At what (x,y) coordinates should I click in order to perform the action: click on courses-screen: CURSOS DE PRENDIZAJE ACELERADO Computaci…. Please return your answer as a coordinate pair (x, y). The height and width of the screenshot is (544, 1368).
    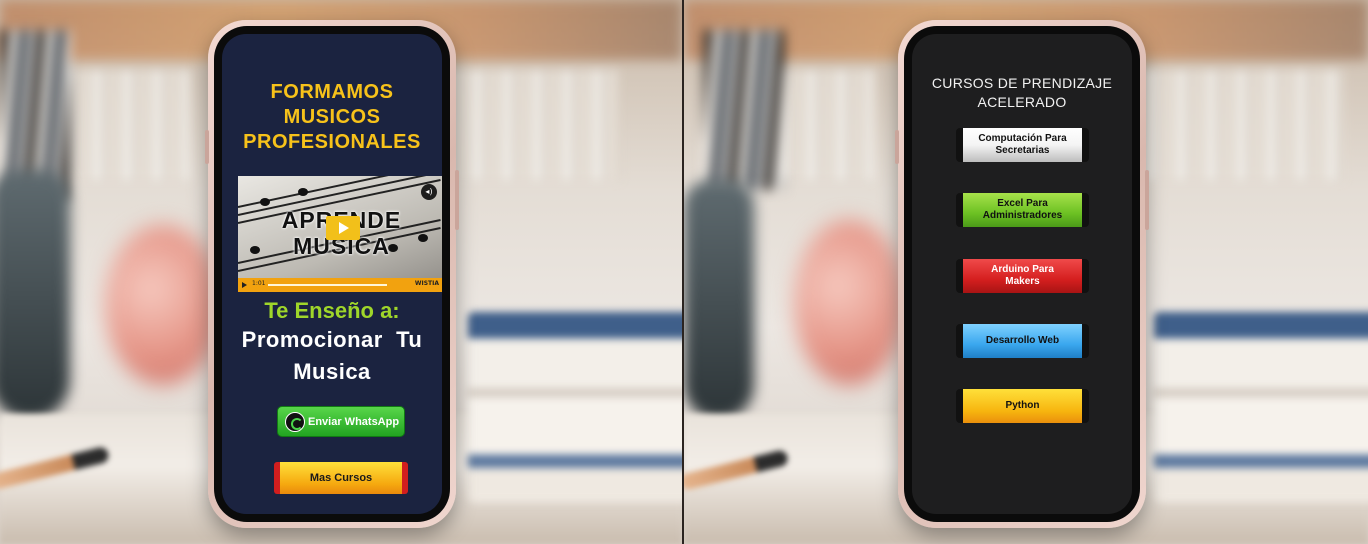
    Looking at the image, I should click on (1022, 274).